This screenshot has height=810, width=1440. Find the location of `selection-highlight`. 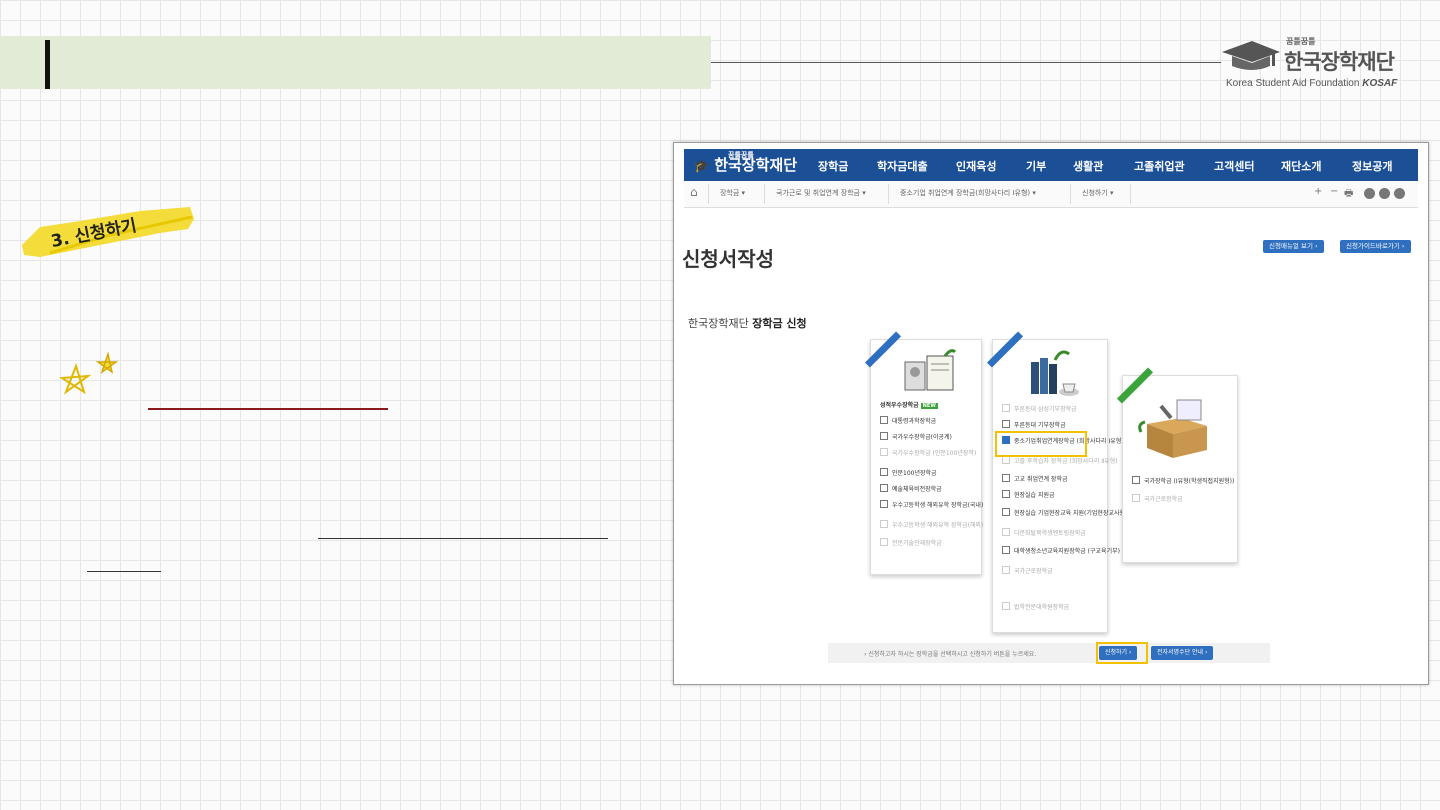

selection-highlight is located at coordinates (1041, 444).